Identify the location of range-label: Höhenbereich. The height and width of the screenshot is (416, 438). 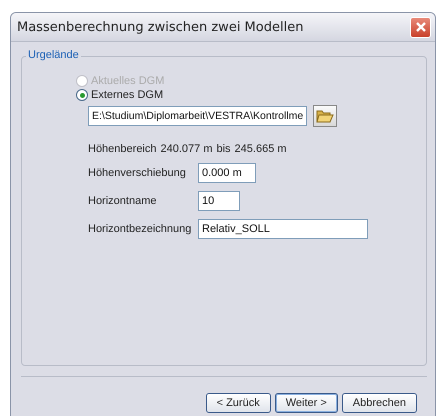
(122, 149).